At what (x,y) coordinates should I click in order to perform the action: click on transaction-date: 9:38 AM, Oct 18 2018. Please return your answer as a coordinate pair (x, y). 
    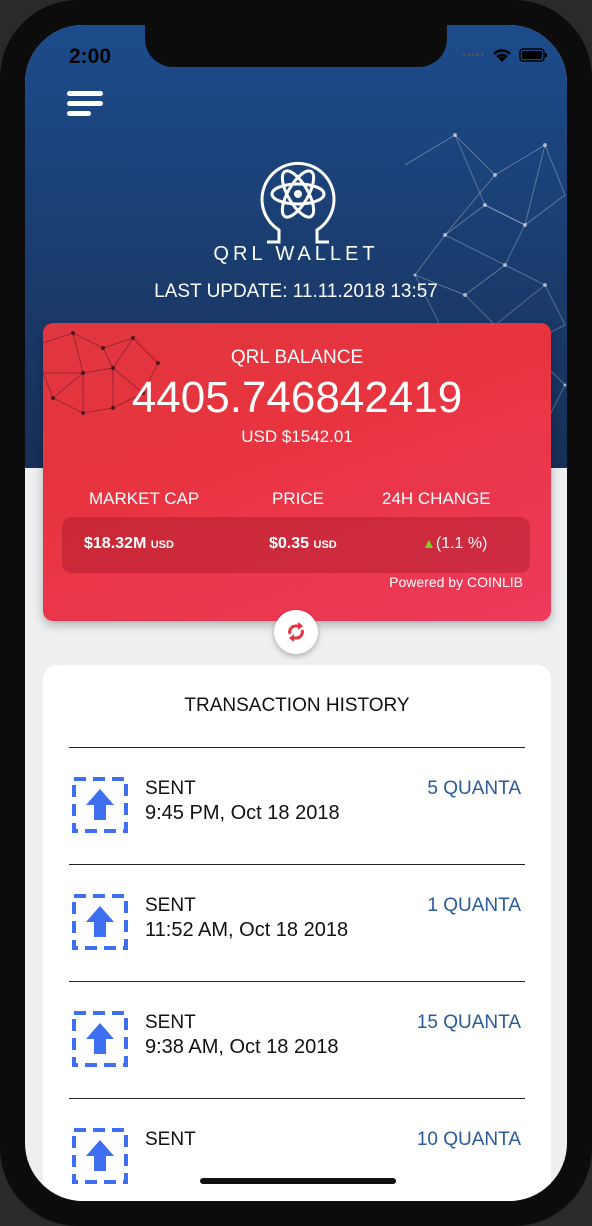
    Looking at the image, I should click on (242, 1047).